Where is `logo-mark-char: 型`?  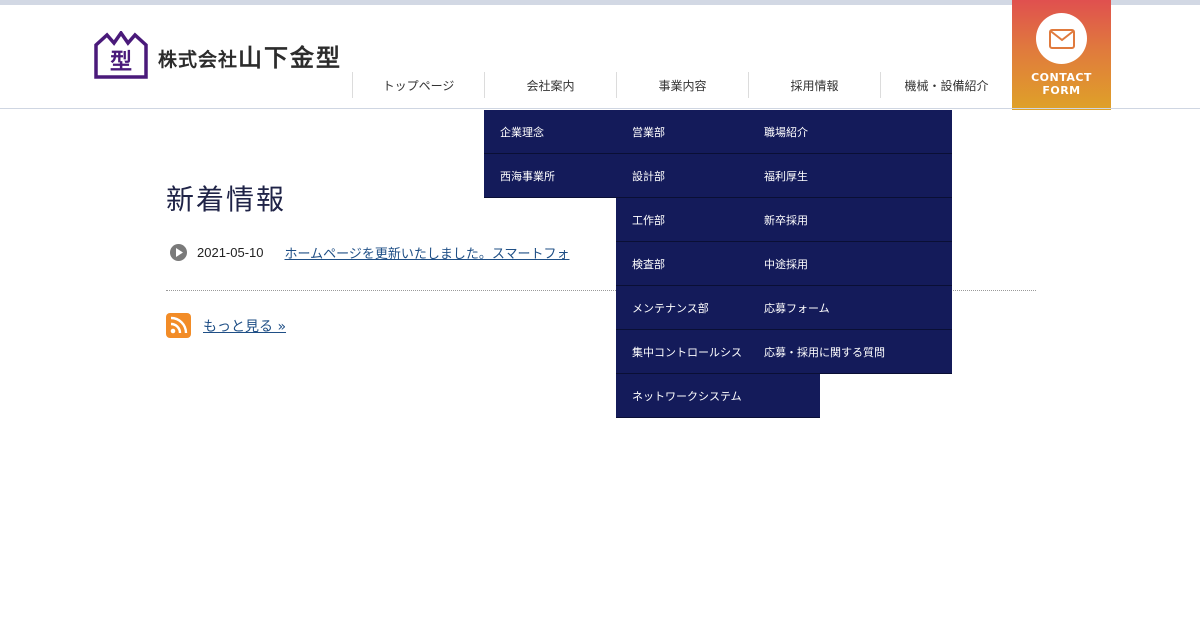
logo-mark-char: 型 is located at coordinates (121, 62).